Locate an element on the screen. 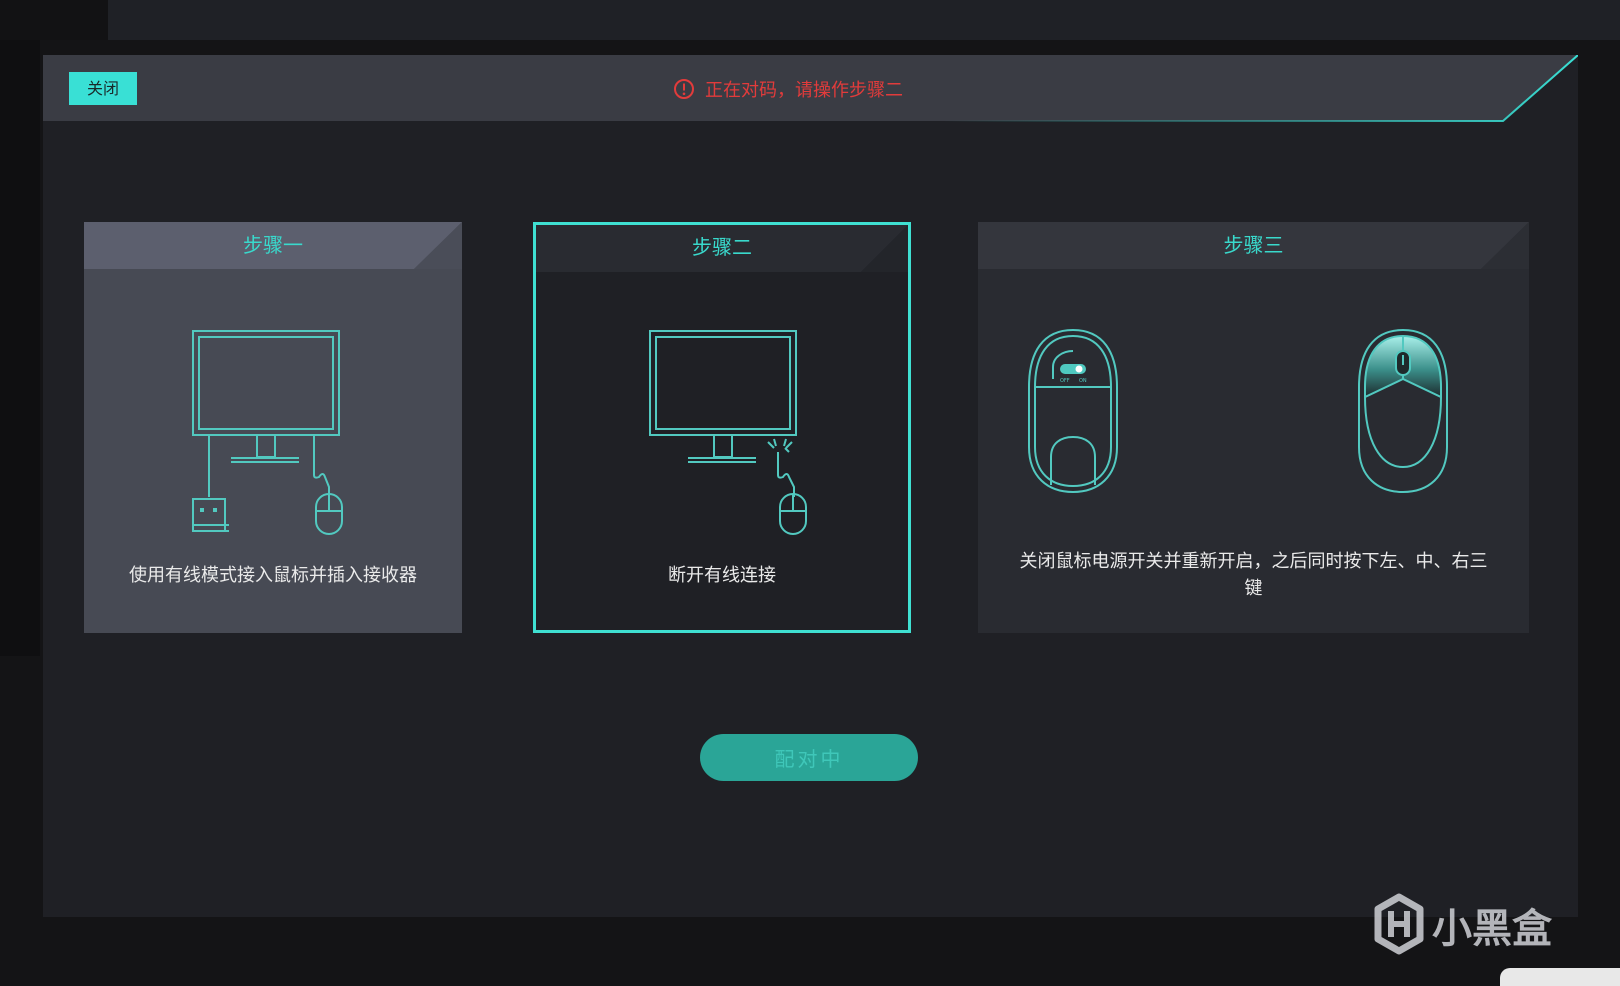  watermark: 小黑盒 is located at coordinates (1462, 925).